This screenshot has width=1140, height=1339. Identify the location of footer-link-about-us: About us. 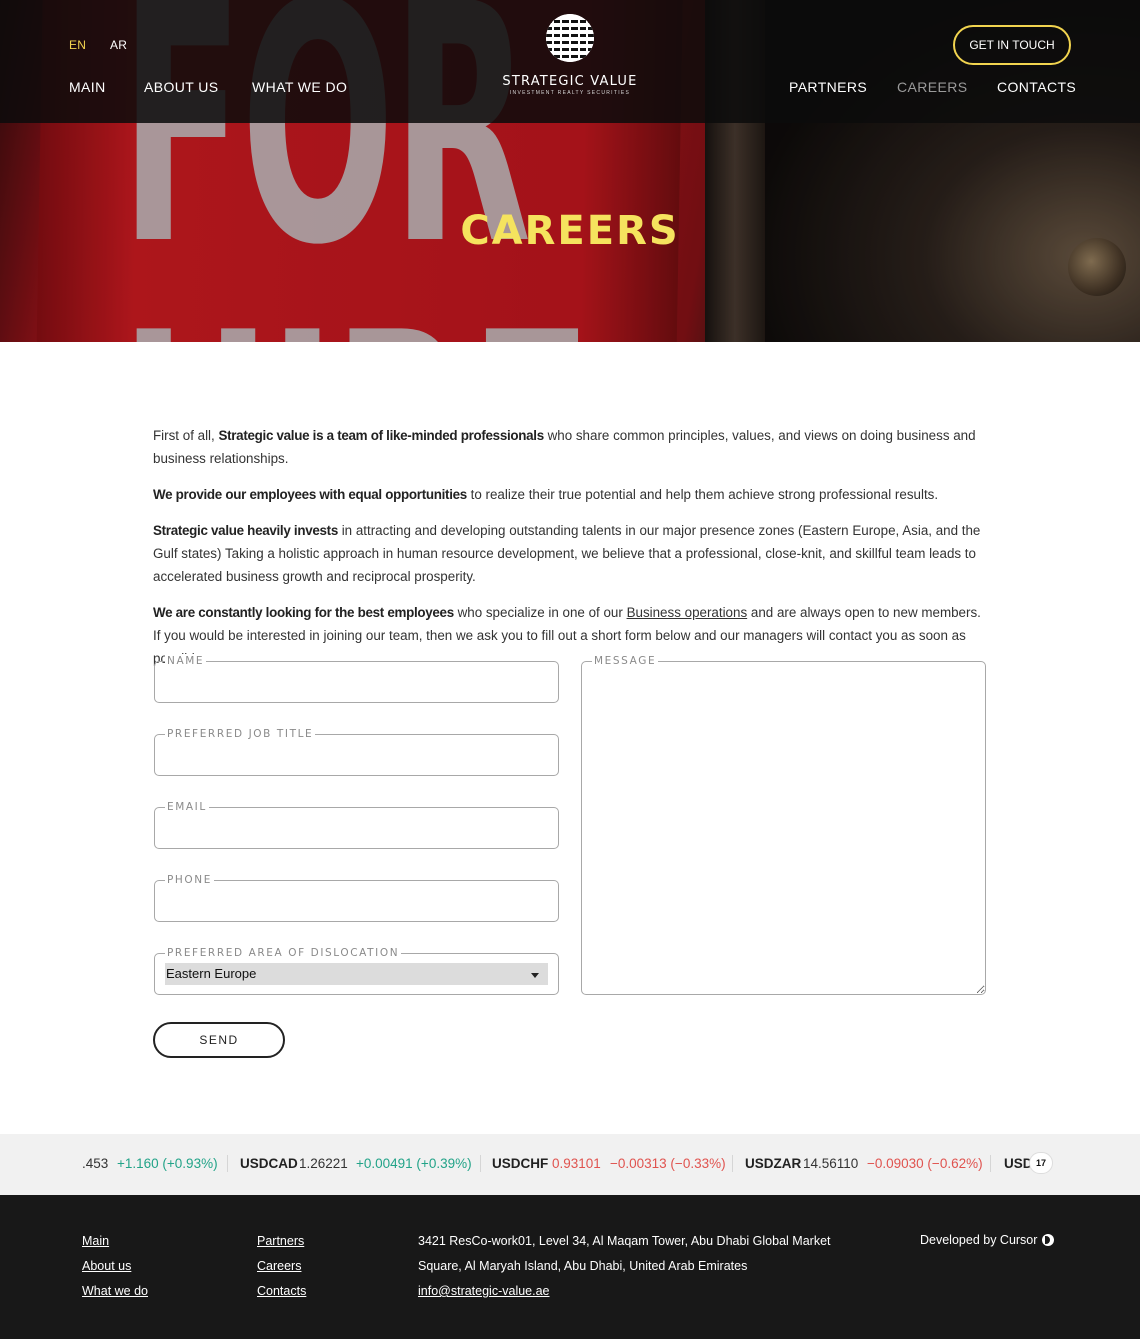
(106, 1266).